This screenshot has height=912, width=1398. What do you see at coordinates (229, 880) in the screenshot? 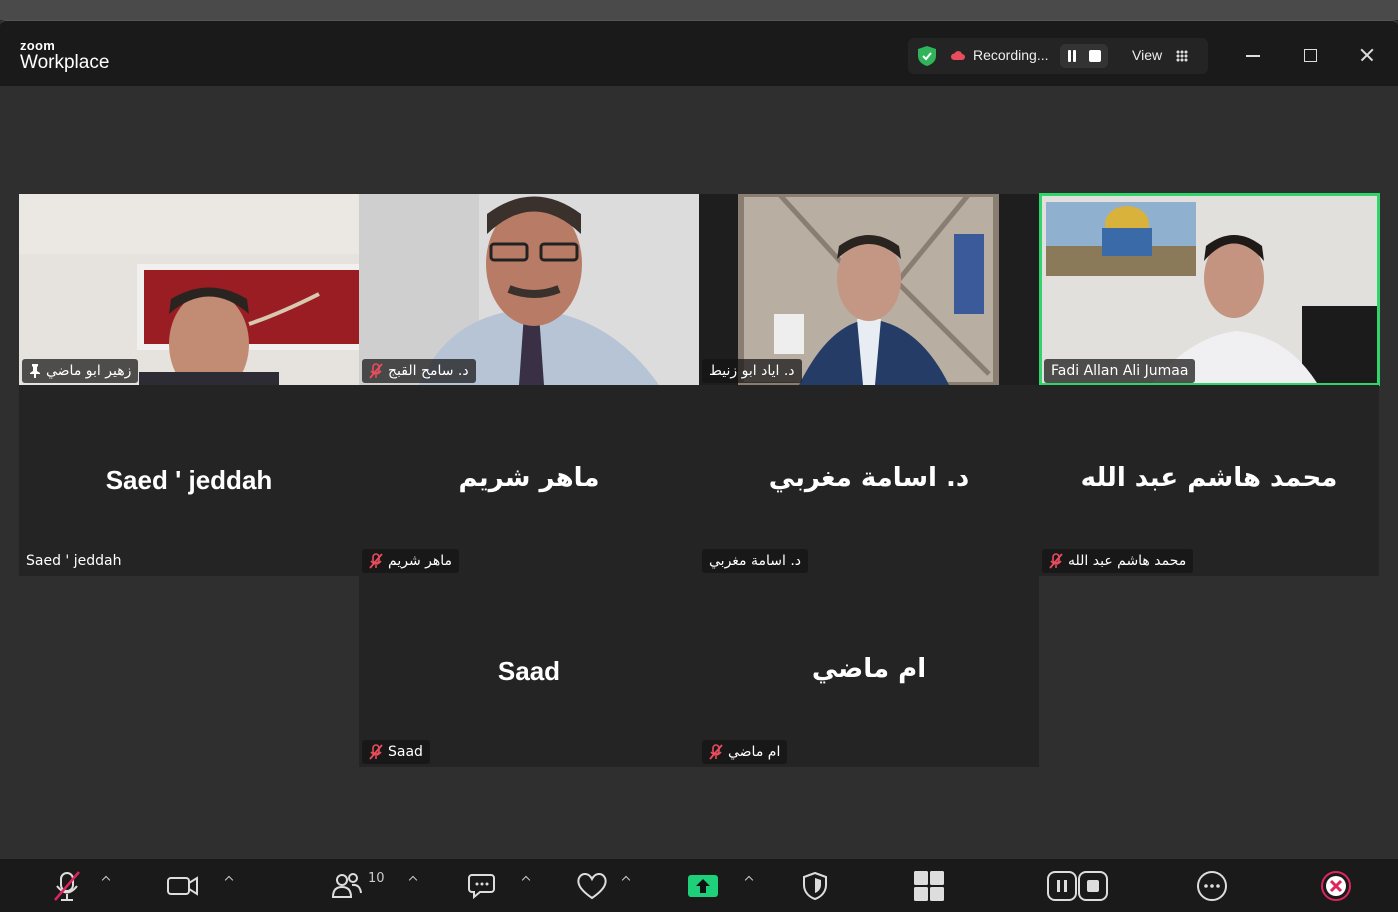
I see `video-options-caret-icon` at bounding box center [229, 880].